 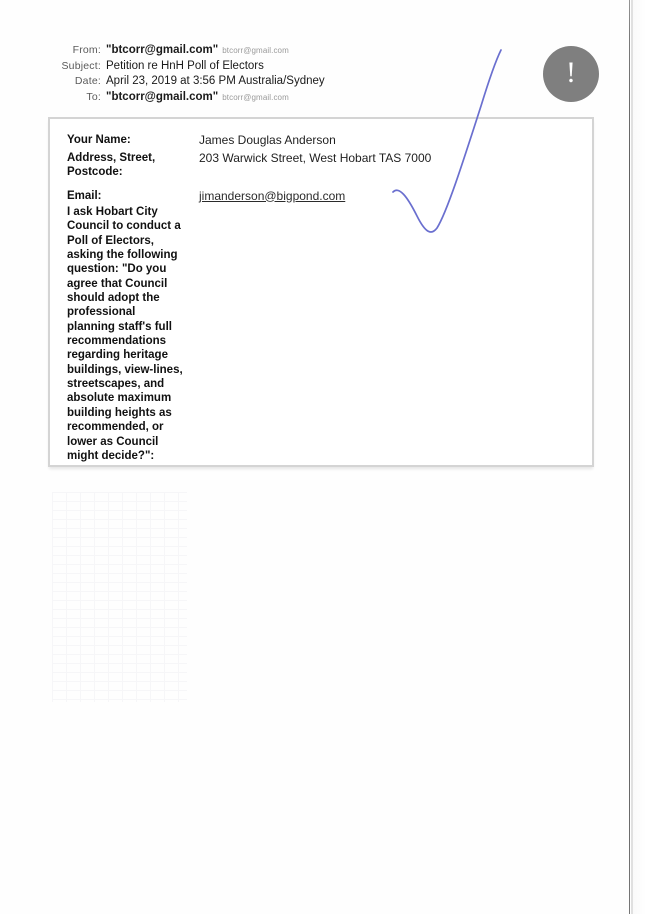 What do you see at coordinates (124, 226) in the screenshot?
I see `petition-line-1: Council to conduct a` at bounding box center [124, 226].